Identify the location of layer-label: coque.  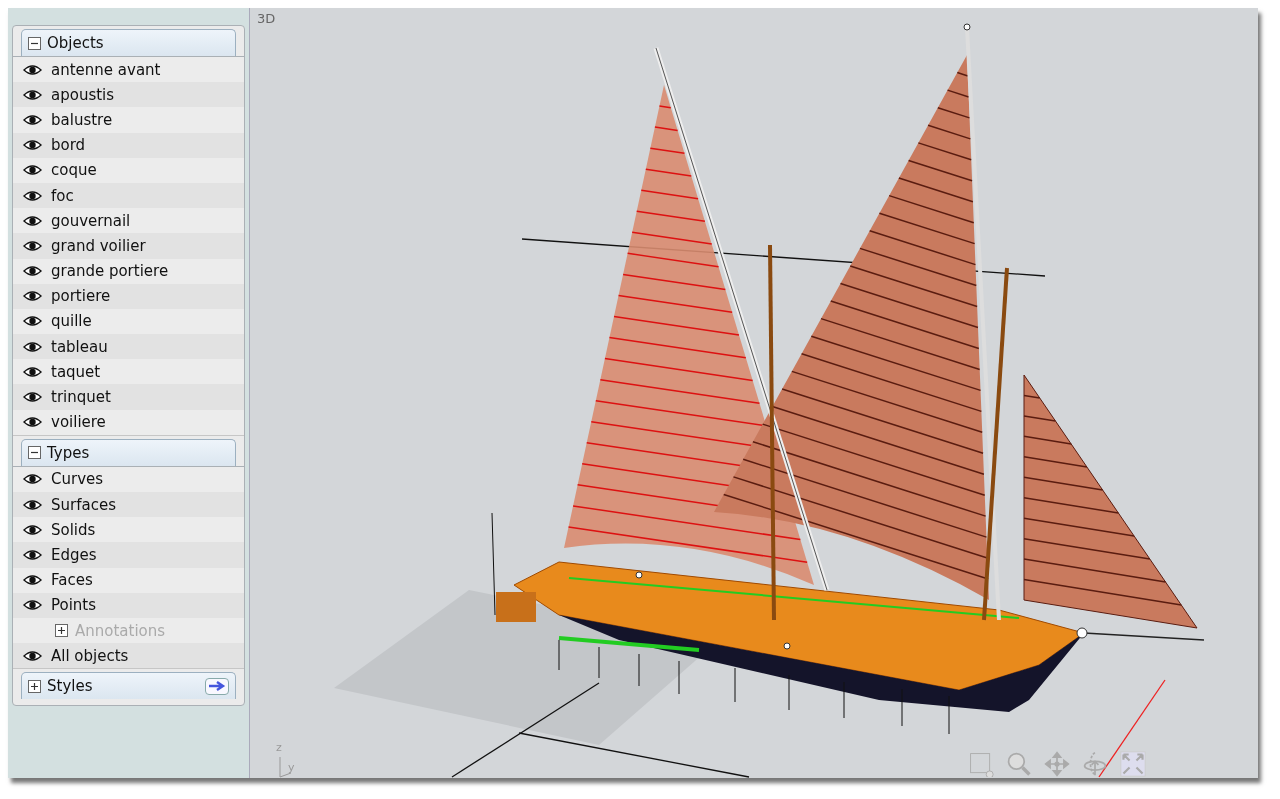
(74, 170).